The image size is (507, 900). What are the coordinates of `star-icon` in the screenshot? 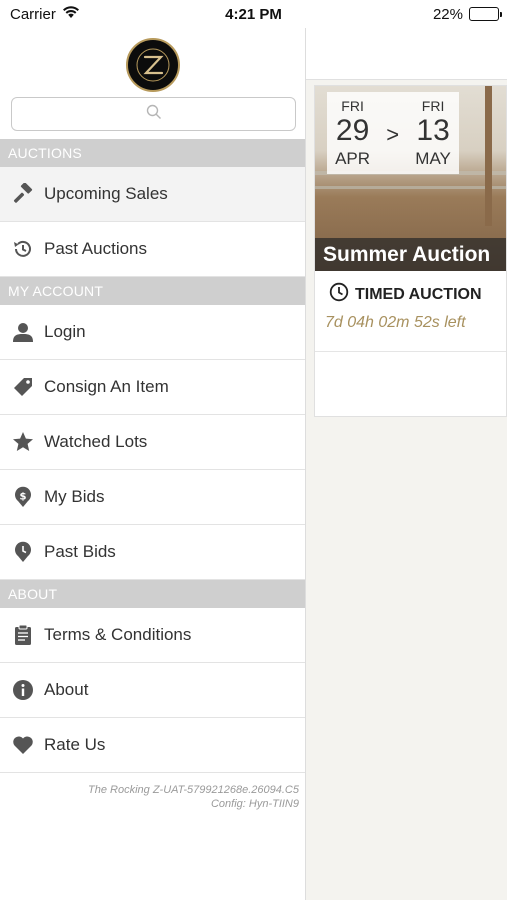 It's located at (23, 442).